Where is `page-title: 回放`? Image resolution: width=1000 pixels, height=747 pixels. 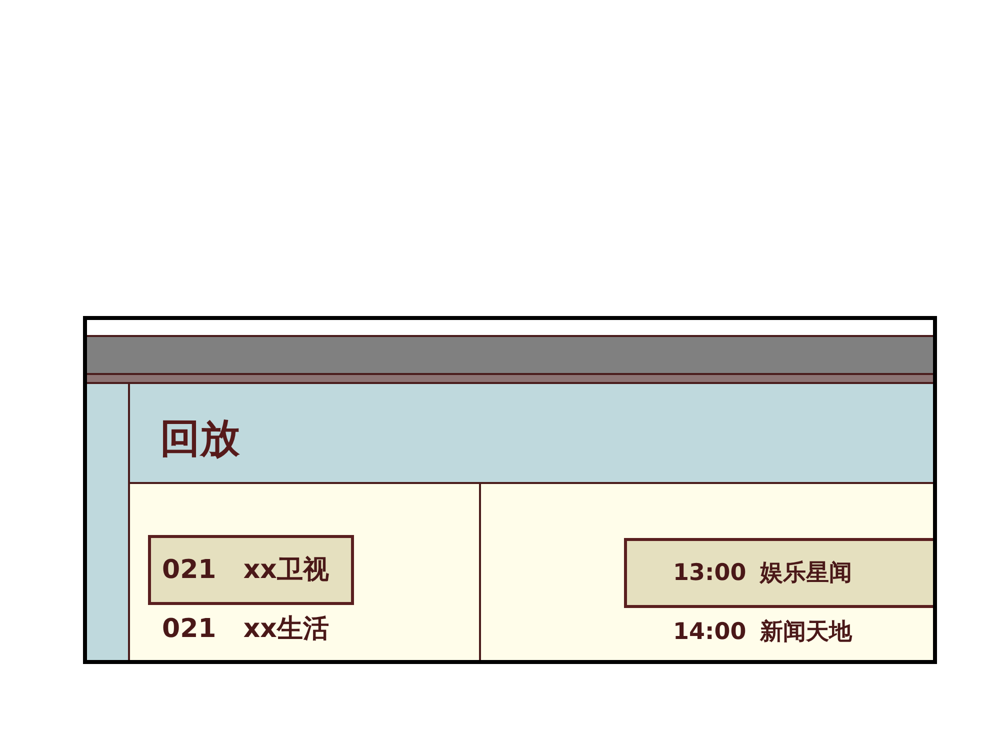 page-title: 回放 is located at coordinates (200, 439).